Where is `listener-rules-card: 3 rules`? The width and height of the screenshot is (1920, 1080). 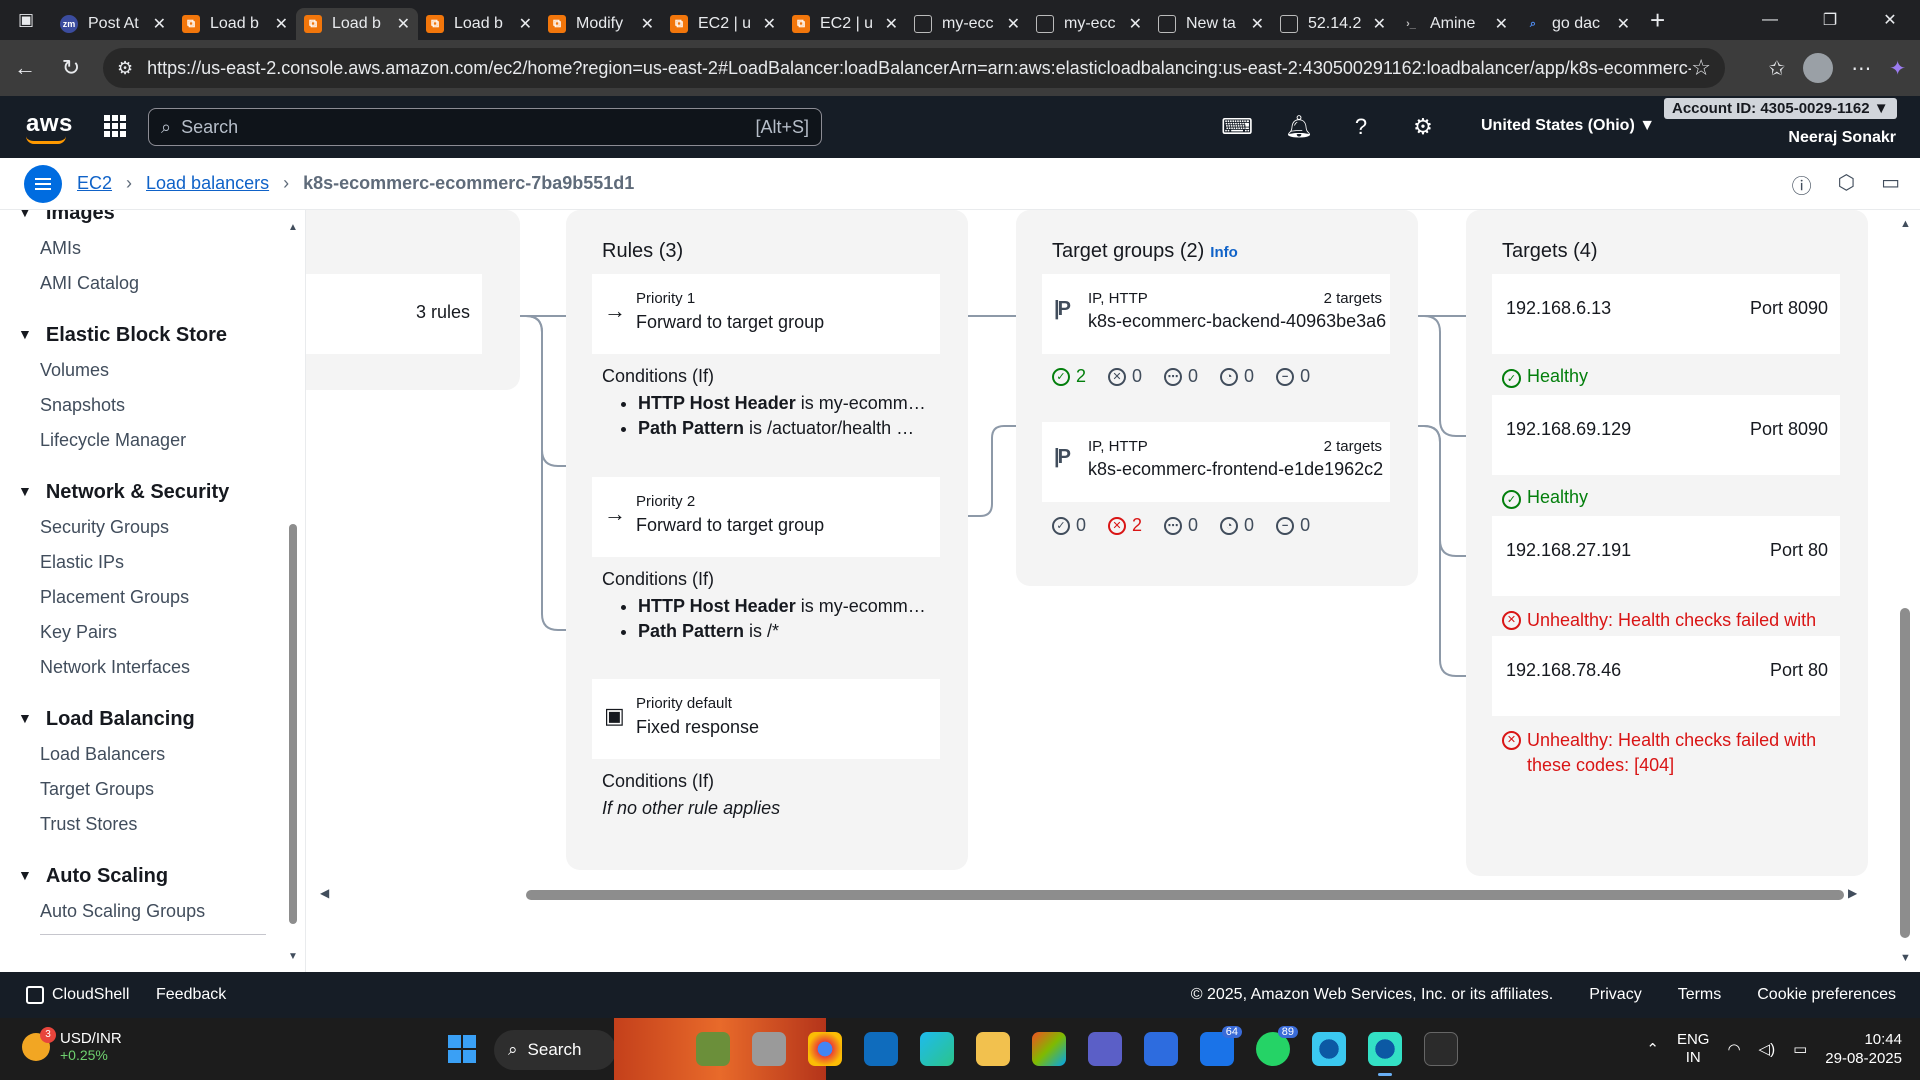 listener-rules-card: 3 rules is located at coordinates (394, 314).